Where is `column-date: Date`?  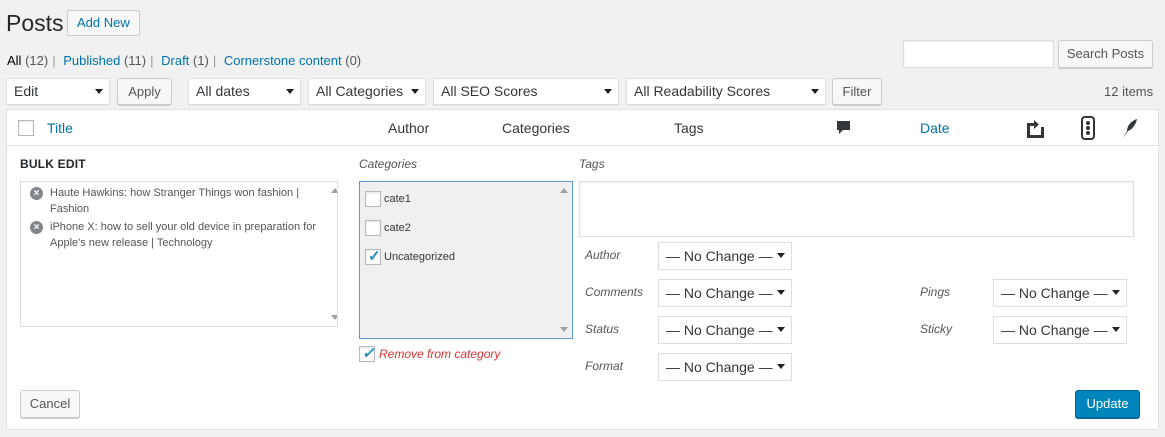 column-date: Date is located at coordinates (935, 128).